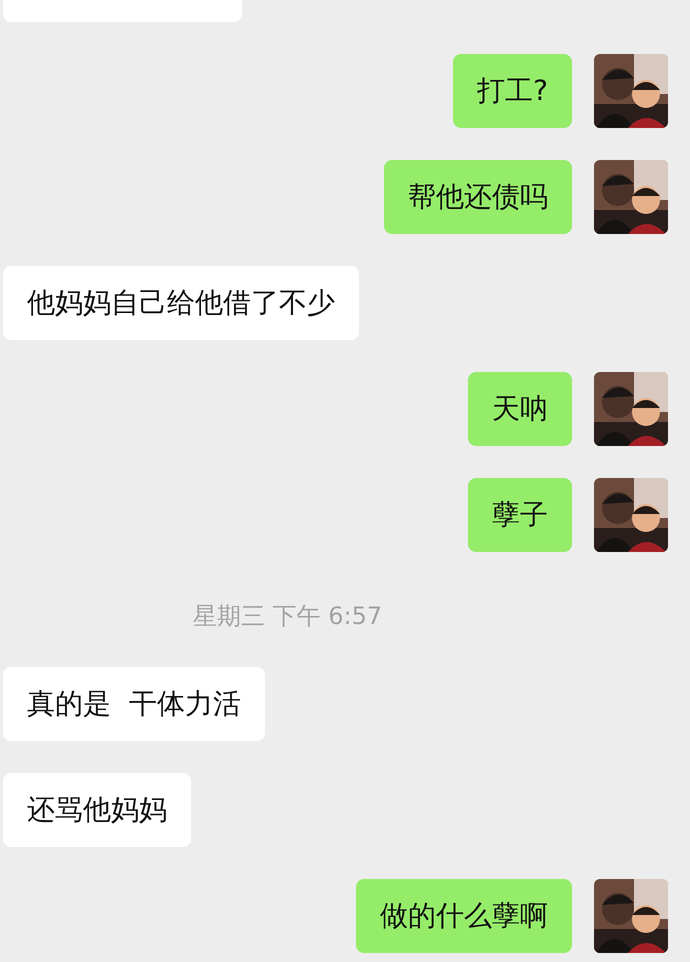  I want to click on timestamp: 星期三 下午 6:57, so click(288, 616).